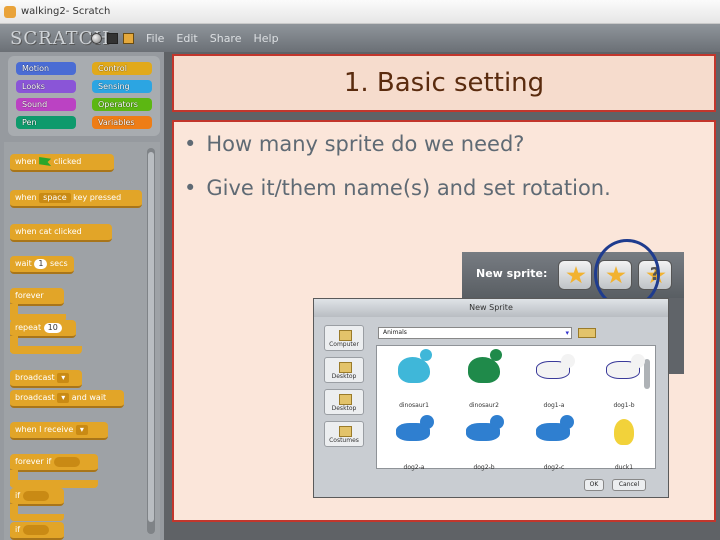 This screenshot has width=720, height=540. What do you see at coordinates (554, 443) in the screenshot?
I see `sprite-thumbnail: dog2-c` at bounding box center [554, 443].